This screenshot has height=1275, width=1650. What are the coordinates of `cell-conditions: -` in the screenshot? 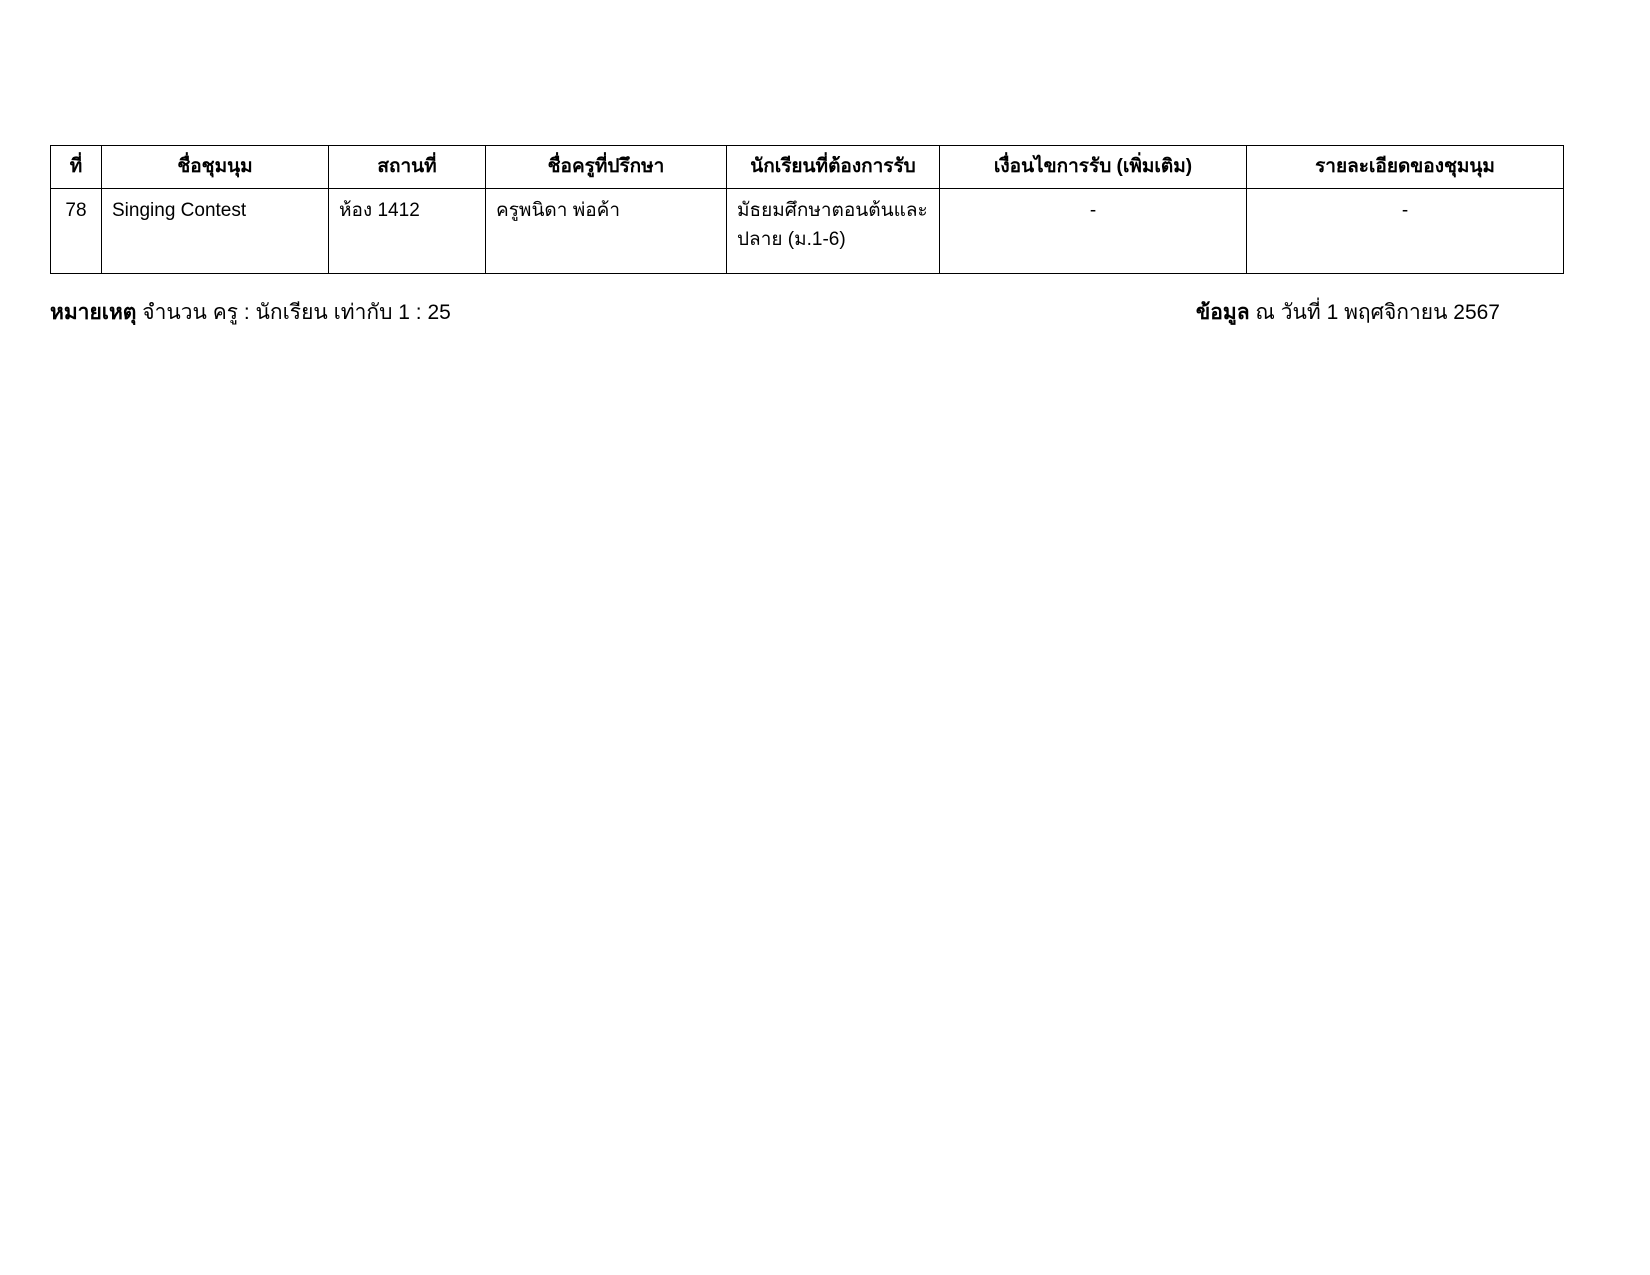 It's located at (1093, 231).